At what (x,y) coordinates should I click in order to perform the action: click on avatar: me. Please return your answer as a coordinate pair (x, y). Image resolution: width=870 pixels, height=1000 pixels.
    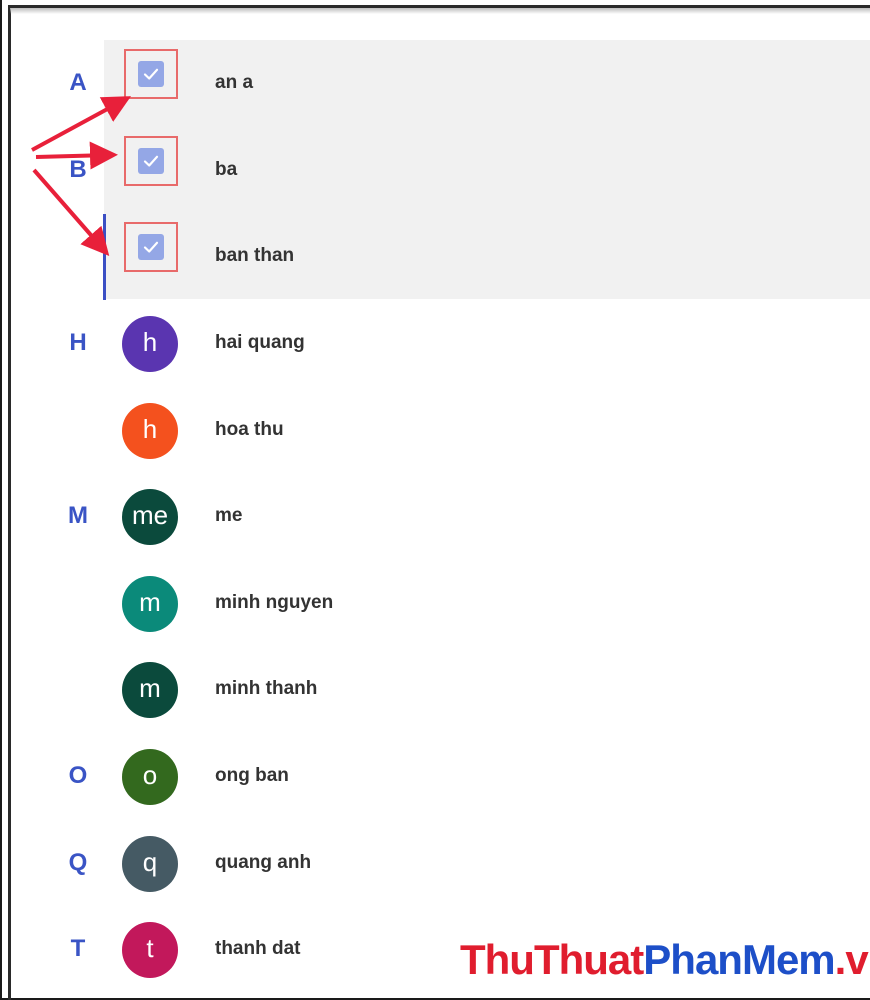
    Looking at the image, I should click on (150, 517).